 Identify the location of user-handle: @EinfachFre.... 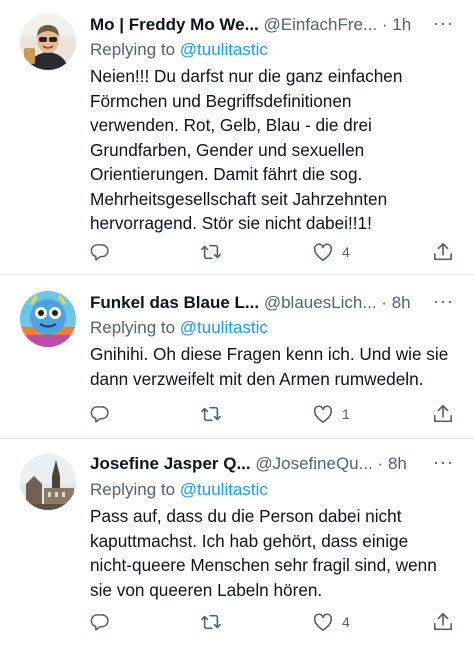
(321, 24).